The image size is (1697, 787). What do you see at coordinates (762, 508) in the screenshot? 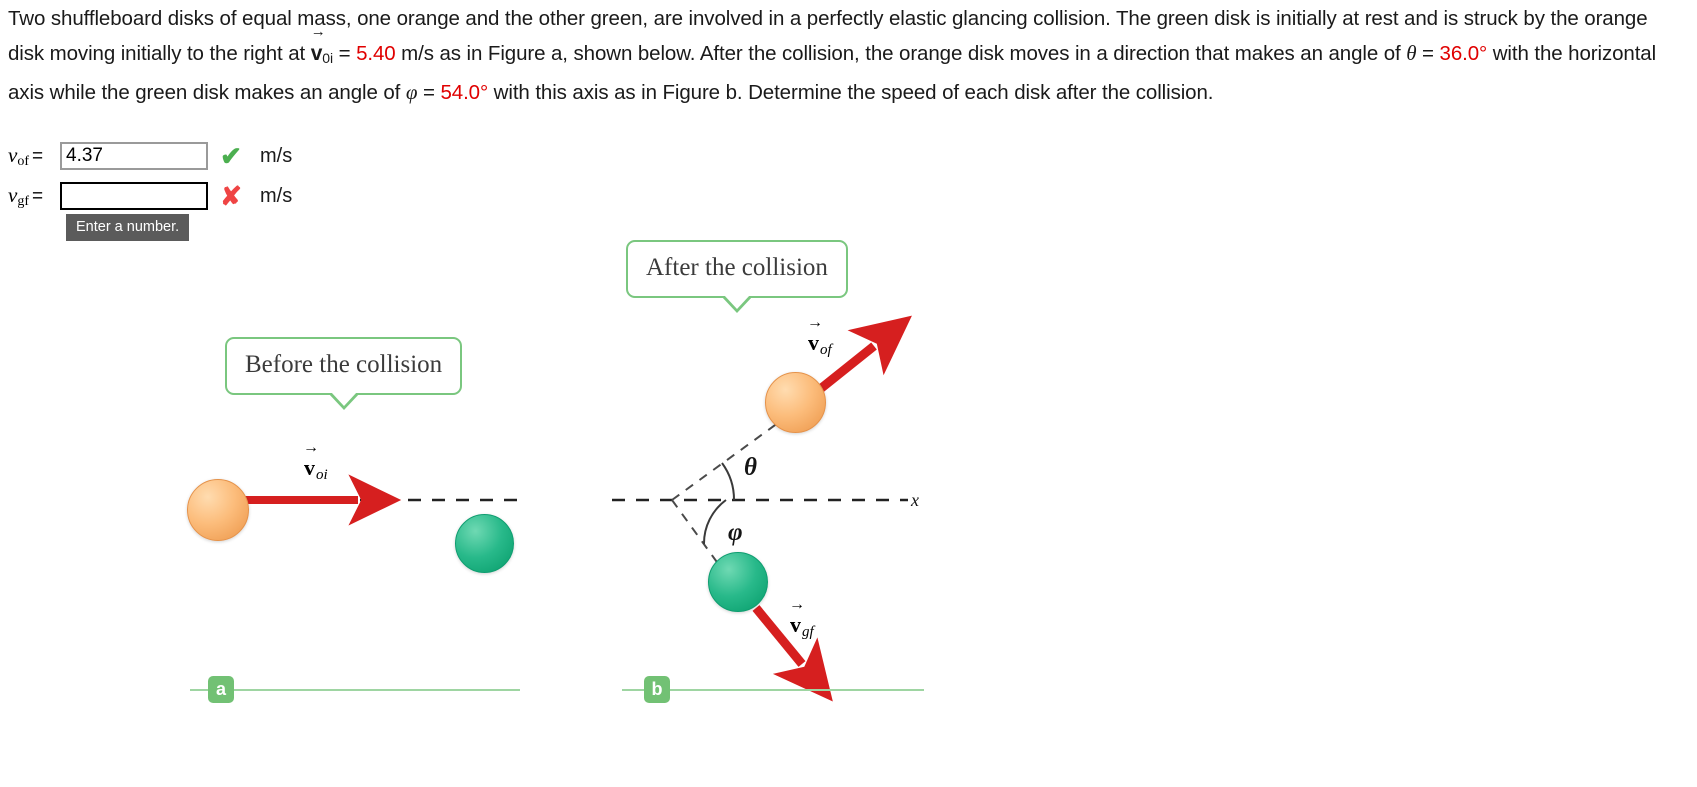
I see `figure-b-canvas` at bounding box center [762, 508].